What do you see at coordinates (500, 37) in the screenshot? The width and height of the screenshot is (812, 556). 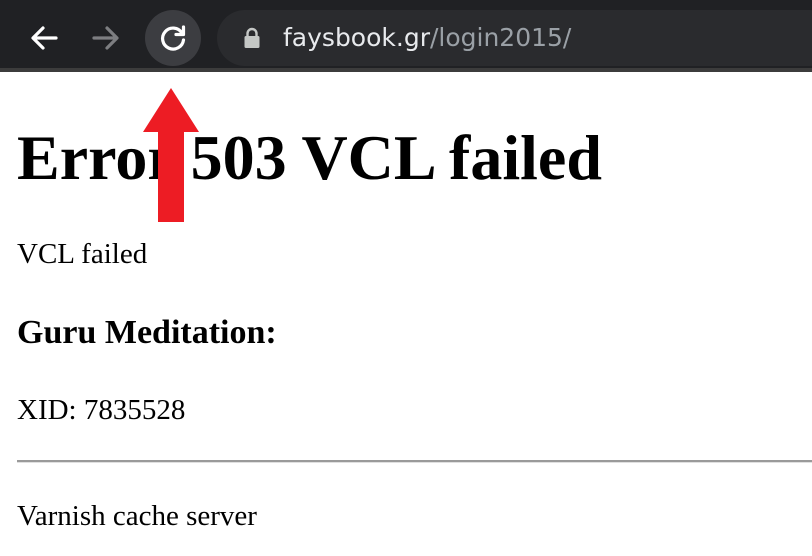 I see `url-path: /login2015/` at bounding box center [500, 37].